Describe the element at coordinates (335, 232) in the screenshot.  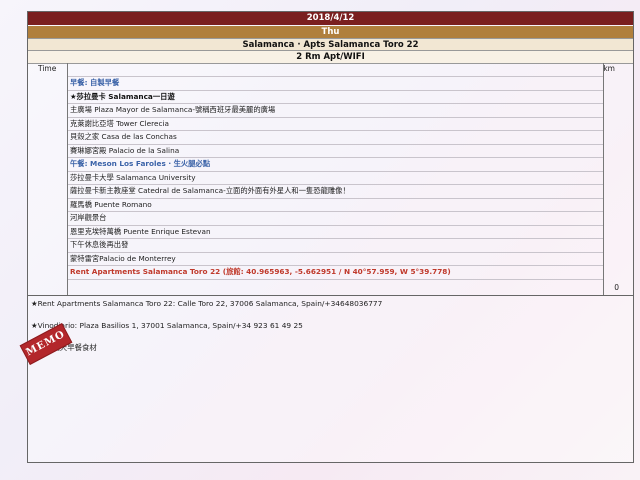
I see `list-item: 恩里克埃特萬橋 Puente Enrique Estevan` at that location.